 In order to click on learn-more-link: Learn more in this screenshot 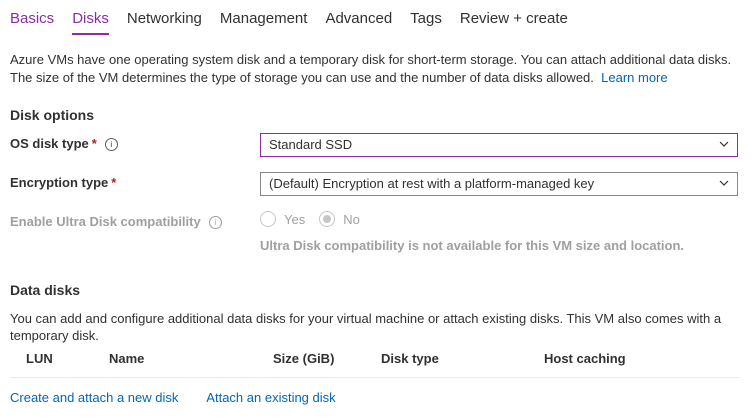, I will do `click(634, 77)`.